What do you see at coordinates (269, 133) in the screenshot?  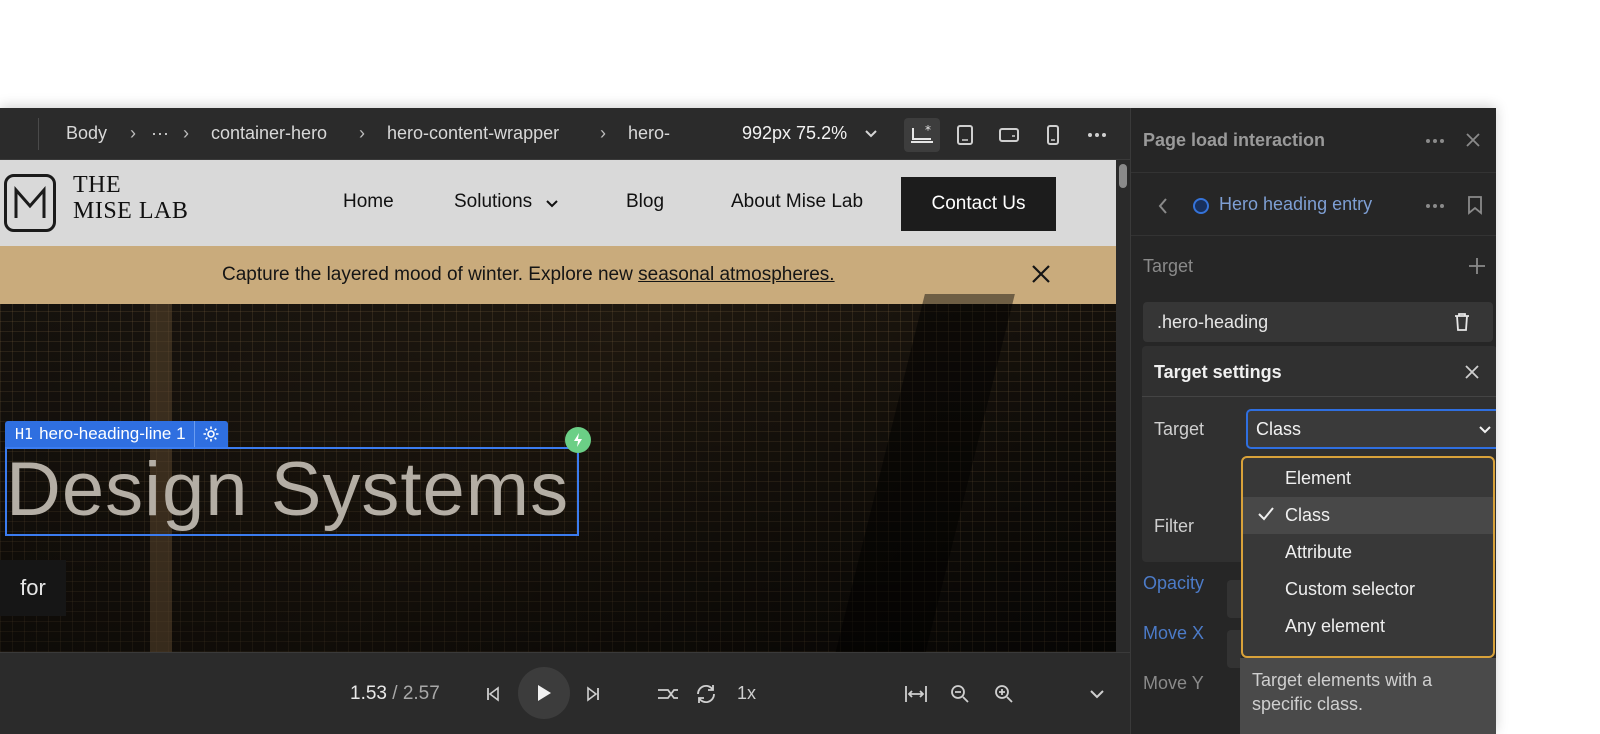 I see `breadcrumb-container-hero: container-hero` at bounding box center [269, 133].